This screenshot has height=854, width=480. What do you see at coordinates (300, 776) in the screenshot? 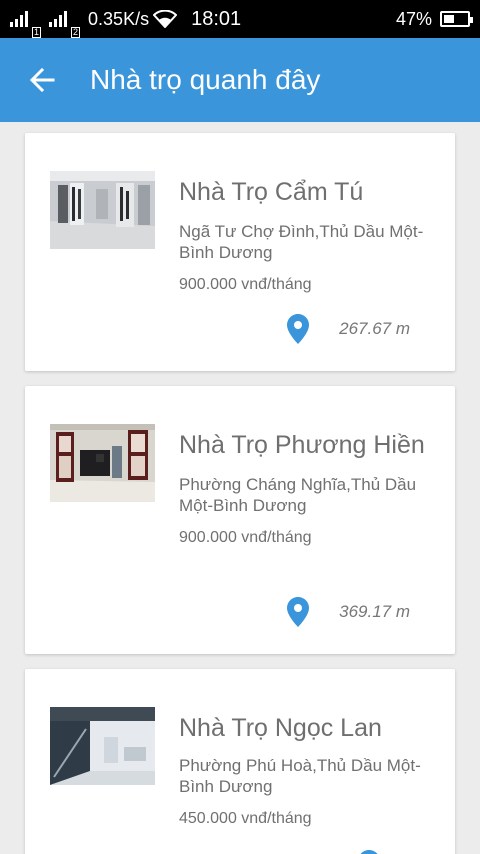
I see `listing-address: Phường Phú Hoà,Thủ Dầu Một-Bình Dương` at bounding box center [300, 776].